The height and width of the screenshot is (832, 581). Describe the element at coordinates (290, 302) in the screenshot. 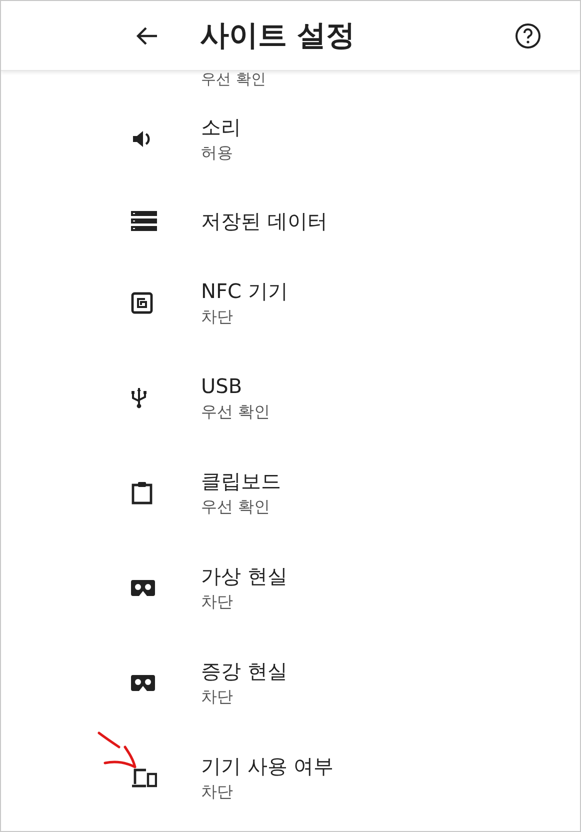

I see `setting-item: NFC 기기 차단` at that location.